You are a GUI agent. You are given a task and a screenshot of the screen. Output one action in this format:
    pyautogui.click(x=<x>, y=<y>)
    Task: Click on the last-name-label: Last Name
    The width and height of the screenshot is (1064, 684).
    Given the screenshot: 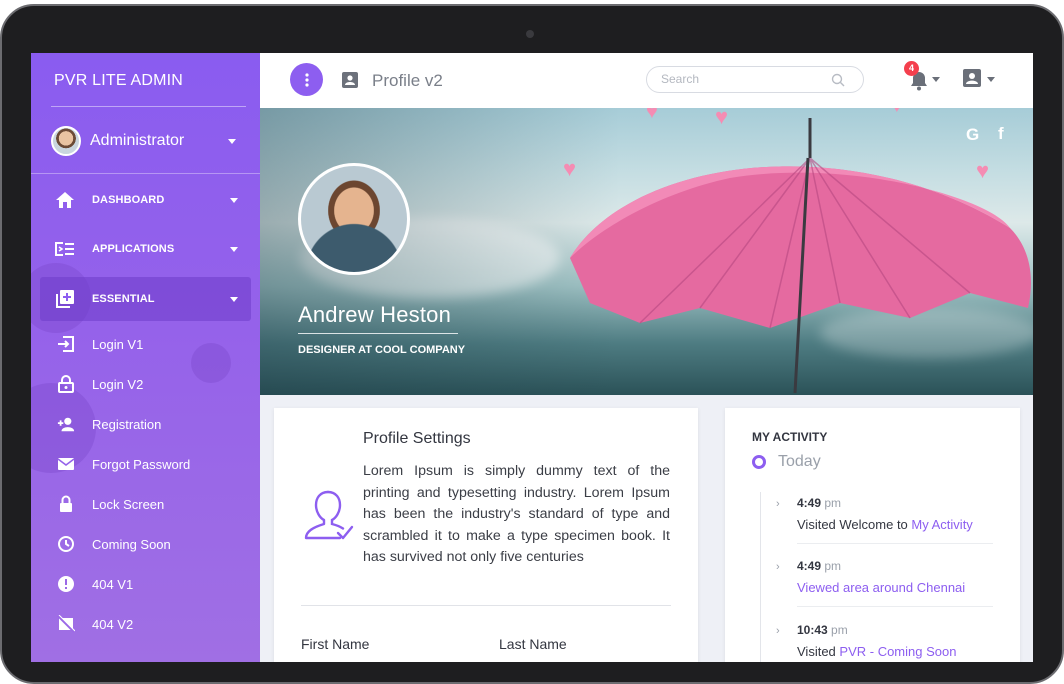 What is the action you would take?
    pyautogui.click(x=533, y=644)
    